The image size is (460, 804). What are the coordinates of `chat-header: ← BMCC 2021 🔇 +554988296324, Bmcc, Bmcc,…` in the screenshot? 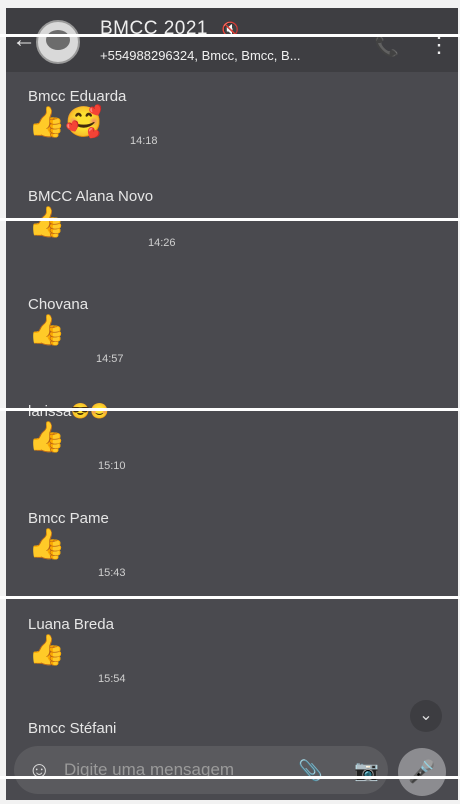 It's located at (232, 40).